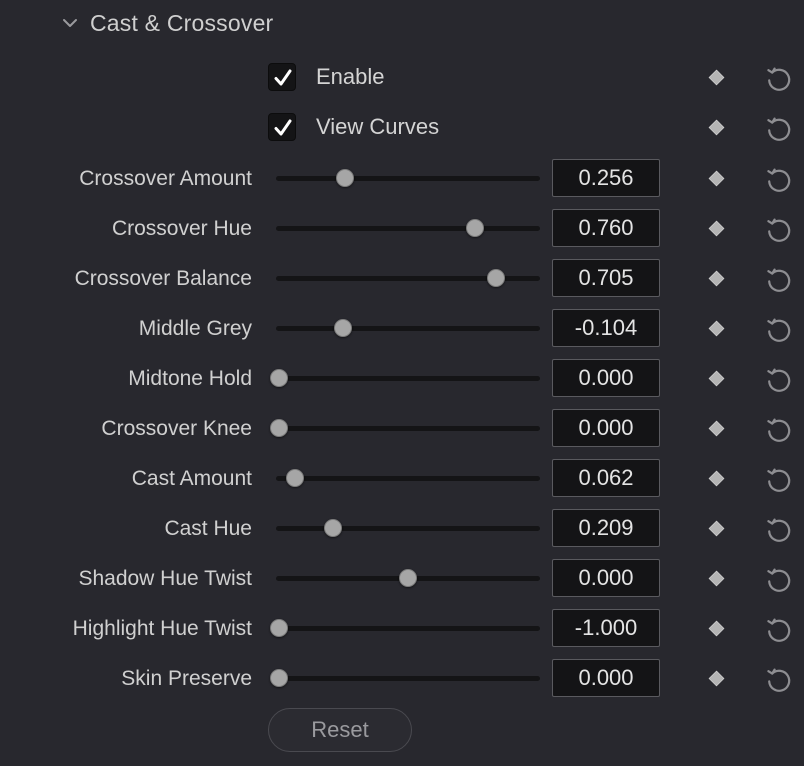 This screenshot has height=766, width=804. Describe the element at coordinates (402, 78) in the screenshot. I see `checkbox-row: Enable` at that location.